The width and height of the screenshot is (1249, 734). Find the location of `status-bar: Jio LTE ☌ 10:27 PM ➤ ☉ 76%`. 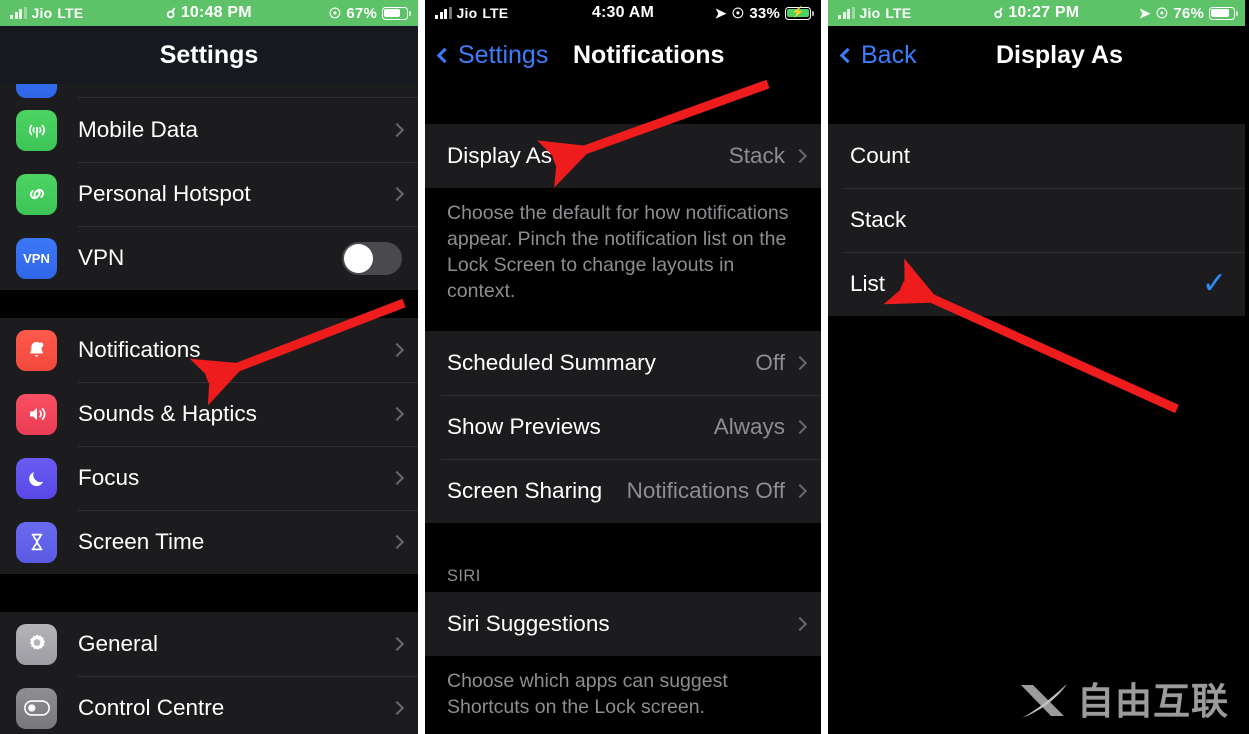

status-bar: Jio LTE ☌ 10:27 PM ➤ ☉ 76% is located at coordinates (1036, 13).